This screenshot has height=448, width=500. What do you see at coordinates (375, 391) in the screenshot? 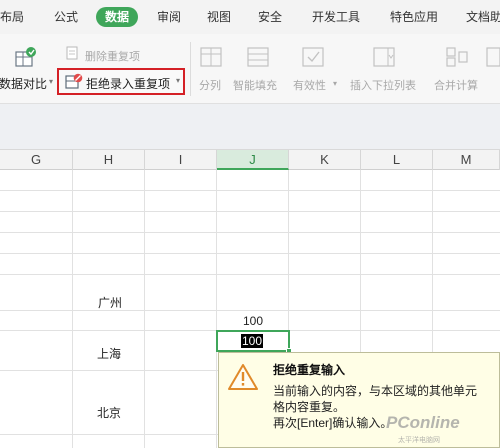
I see `warning-line: 当前输入的内容，与本区域的其他单元` at bounding box center [375, 391].